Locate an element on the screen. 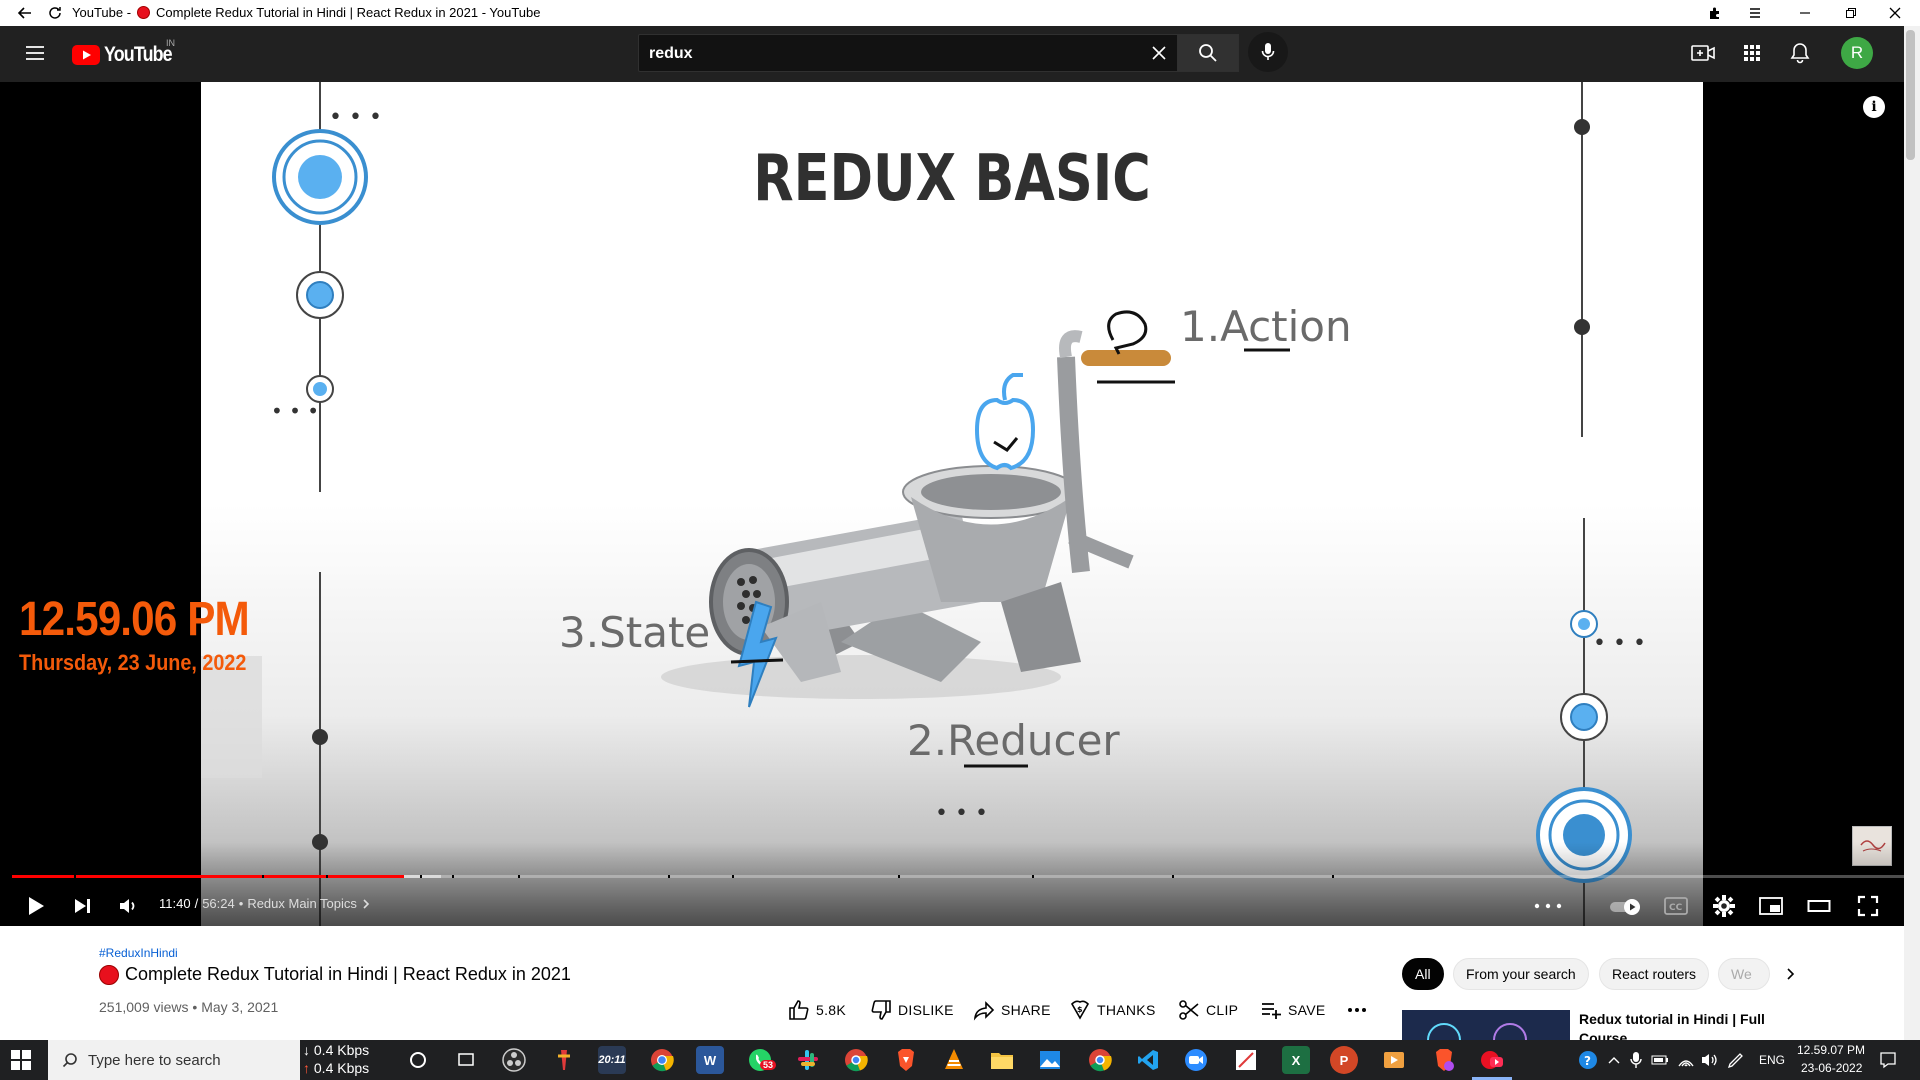  net-down: 0.4 Kbps is located at coordinates (341, 1050).